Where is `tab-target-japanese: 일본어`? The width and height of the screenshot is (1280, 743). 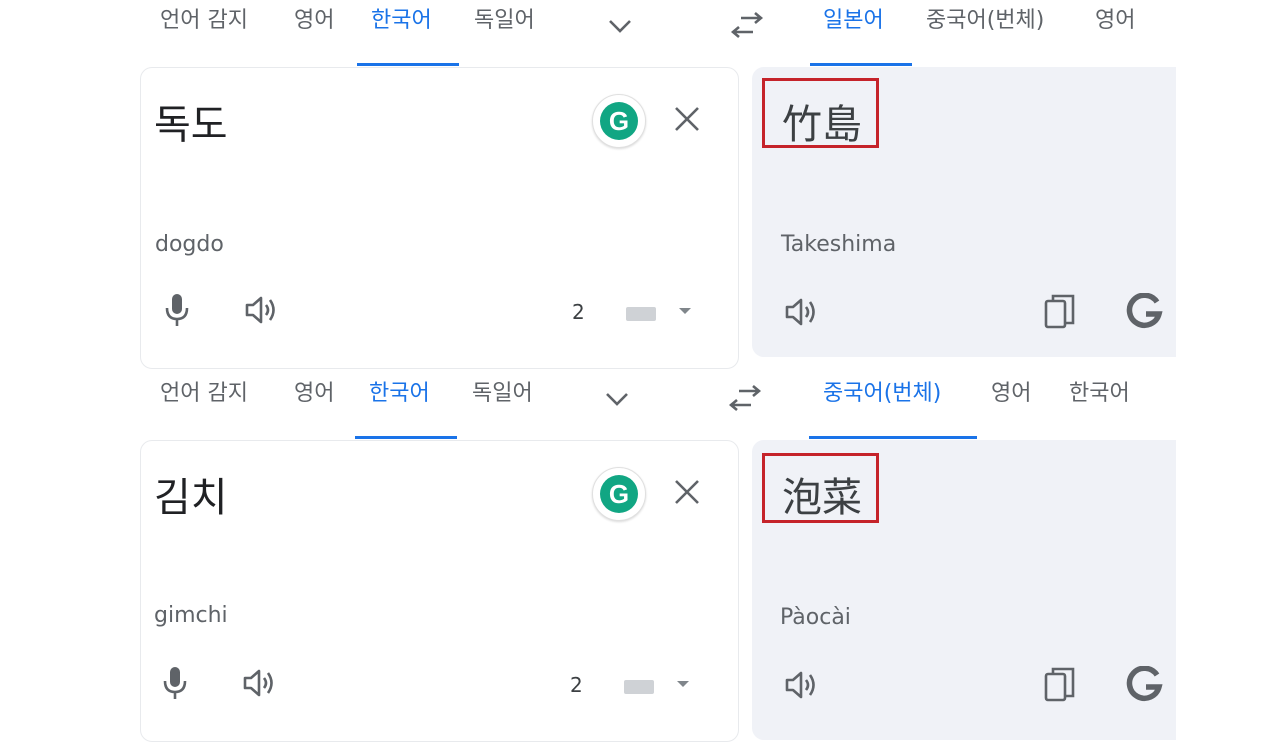
tab-target-japanese: 일본어 is located at coordinates (853, 21).